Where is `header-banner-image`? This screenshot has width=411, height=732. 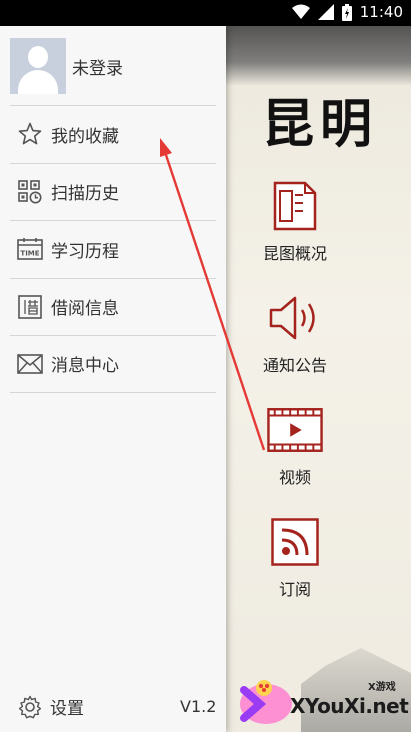 header-banner-image is located at coordinates (318, 56).